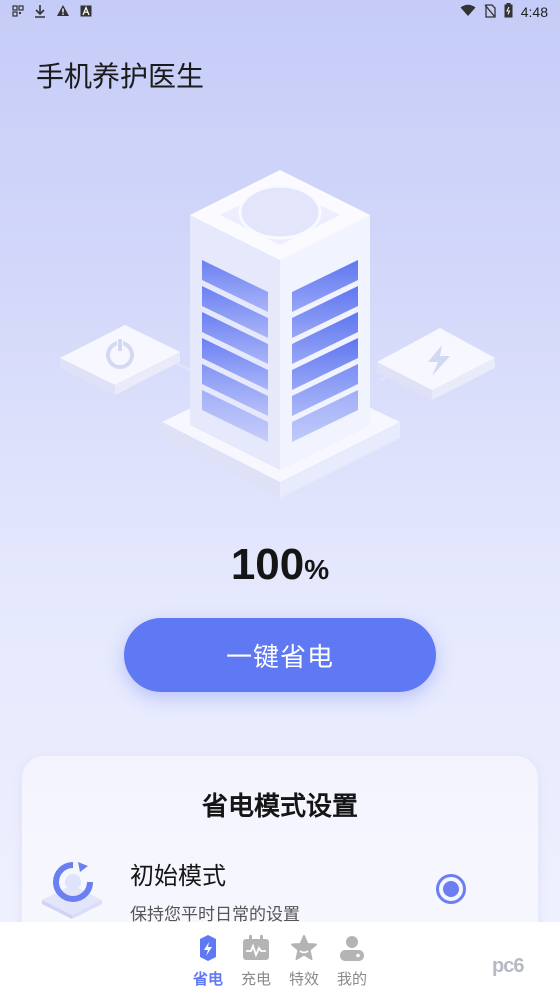 This screenshot has width=560, height=997. What do you see at coordinates (178, 876) in the screenshot?
I see `mode-name: 初始模式` at bounding box center [178, 876].